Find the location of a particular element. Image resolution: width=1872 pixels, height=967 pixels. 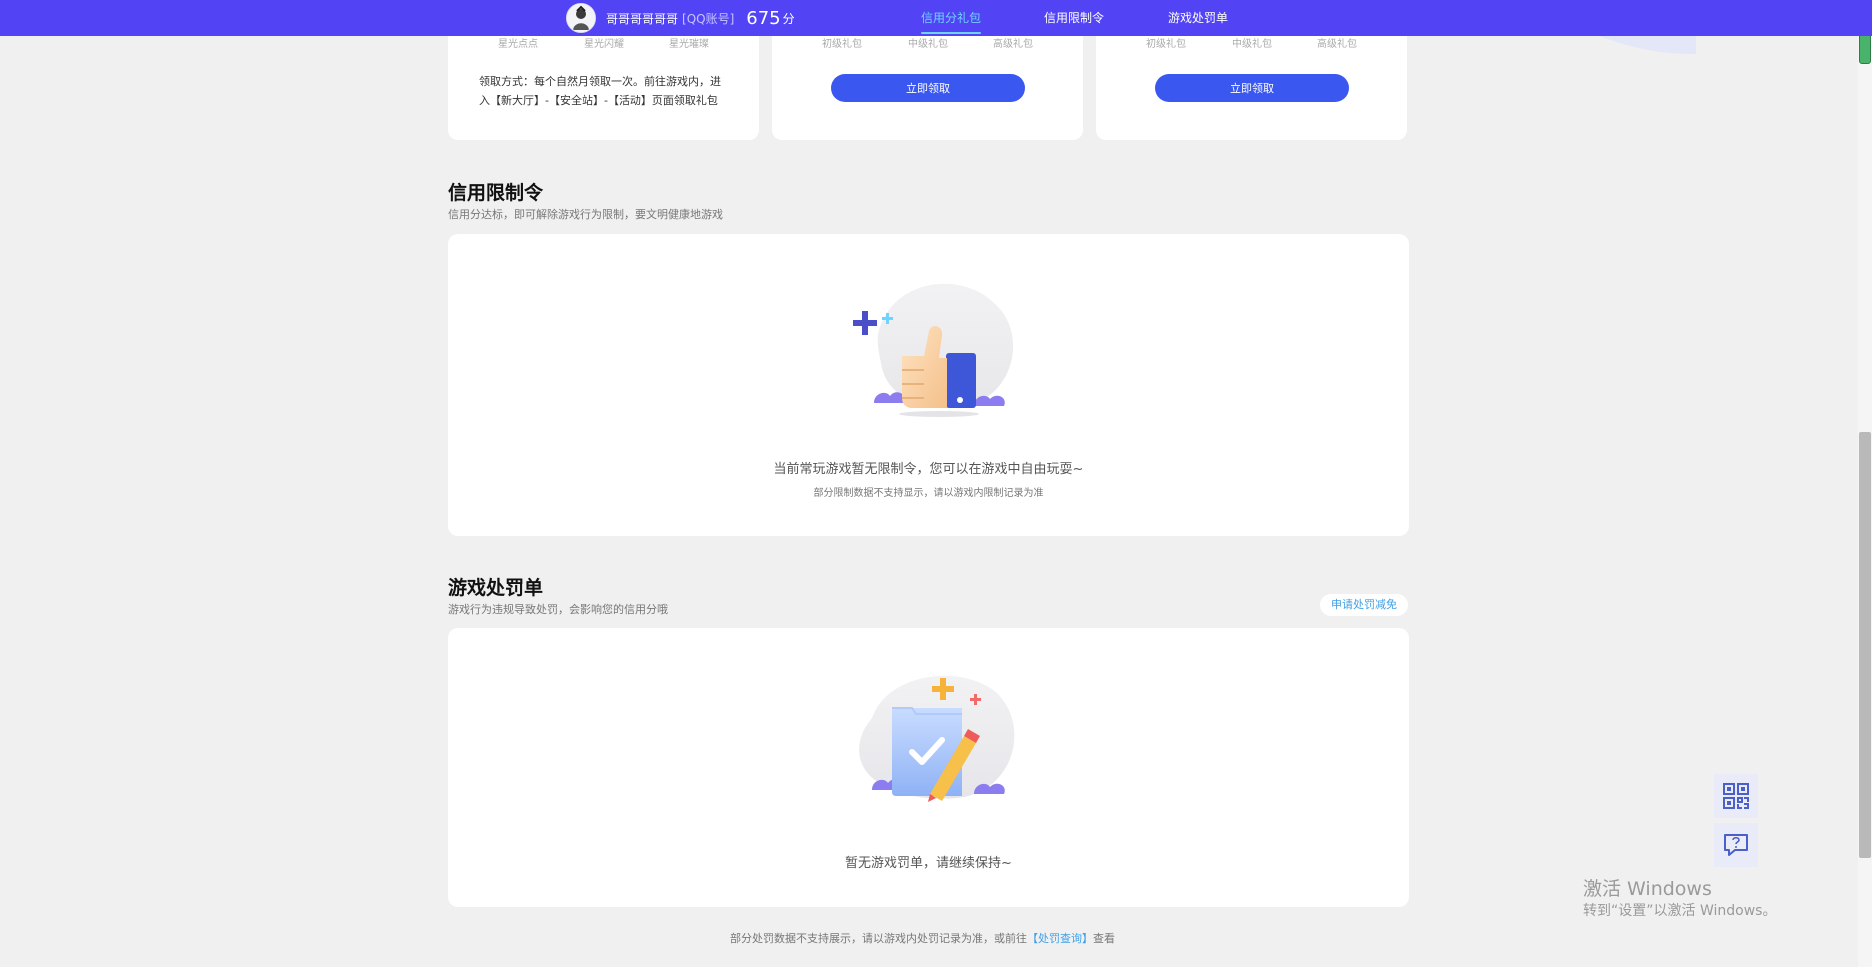

windows-activation-hint: 转到“设置”以激活 Windows。 is located at coordinates (1680, 911).